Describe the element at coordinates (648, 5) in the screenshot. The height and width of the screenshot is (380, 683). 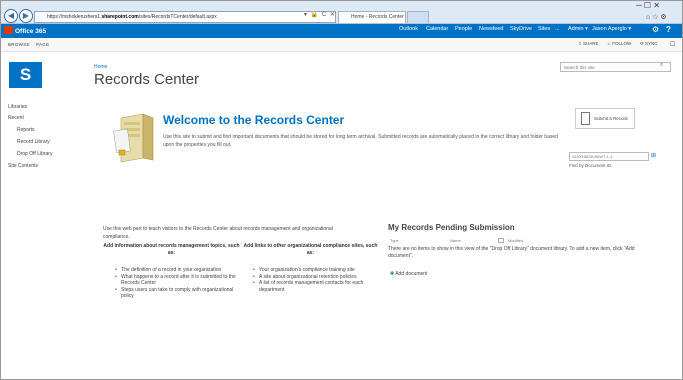
I see `window-controls: ─ ☐ ✕` at that location.